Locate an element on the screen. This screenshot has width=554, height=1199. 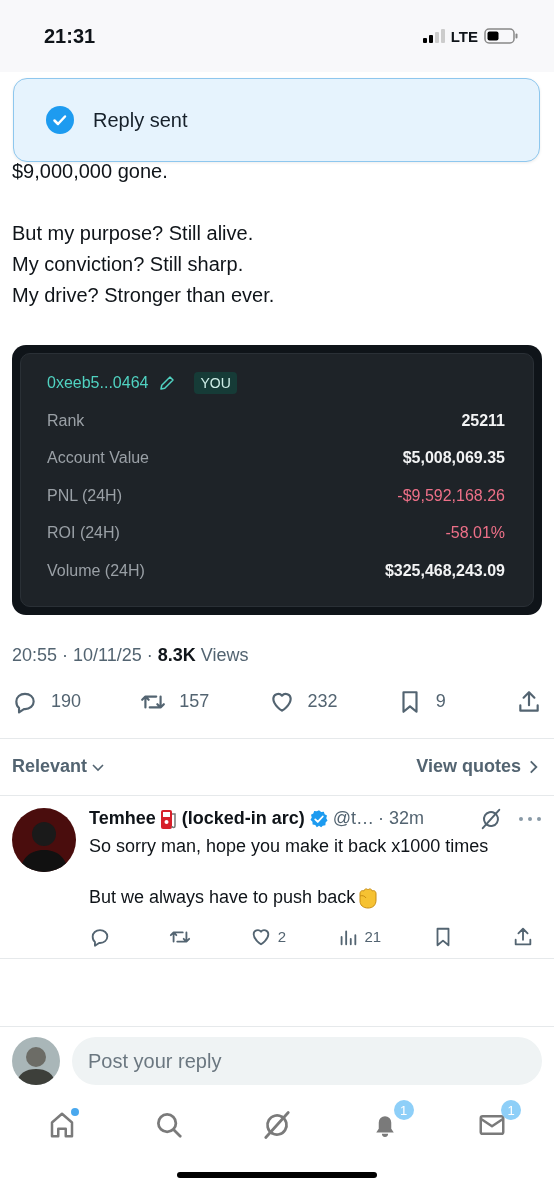
check-icon is located at coordinates (60, 120).